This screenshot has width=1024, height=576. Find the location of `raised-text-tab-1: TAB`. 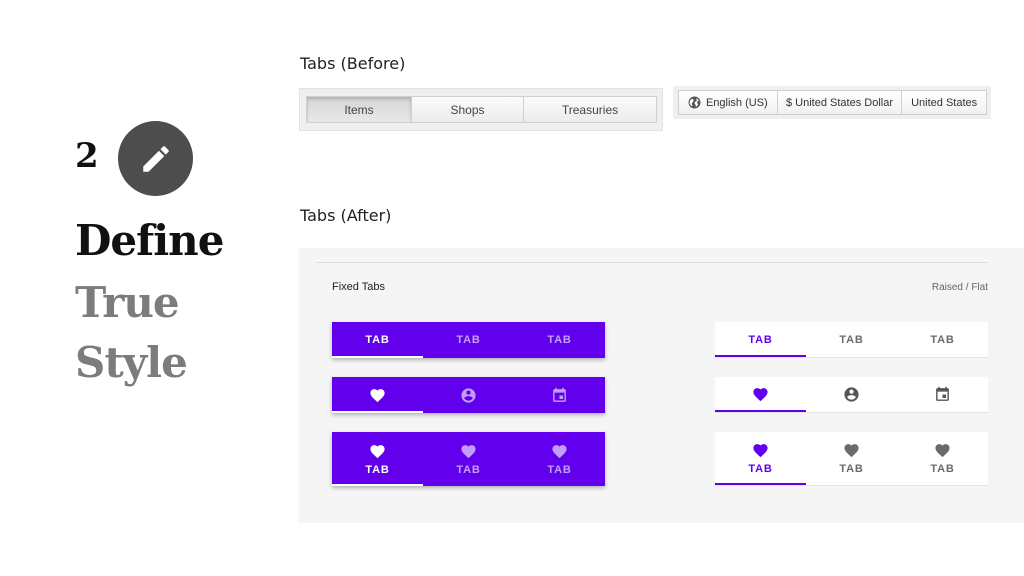

raised-text-tab-1: TAB is located at coordinates (377, 340).